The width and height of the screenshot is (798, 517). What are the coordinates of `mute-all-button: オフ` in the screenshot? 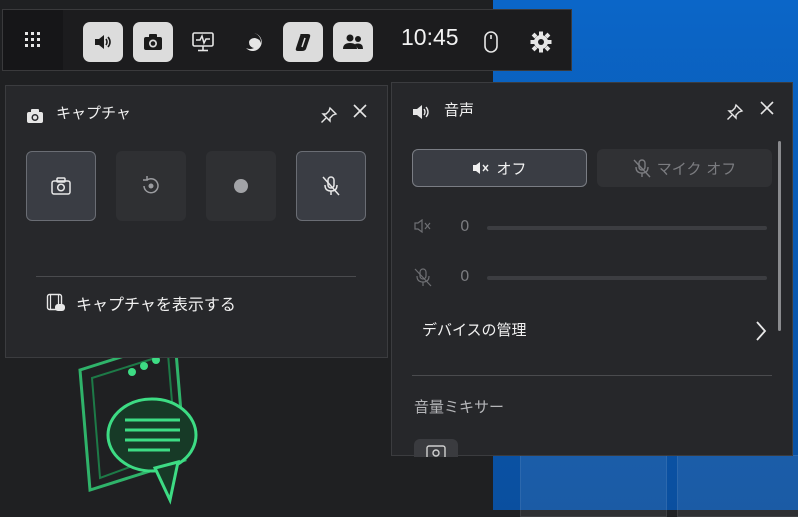 It's located at (499, 168).